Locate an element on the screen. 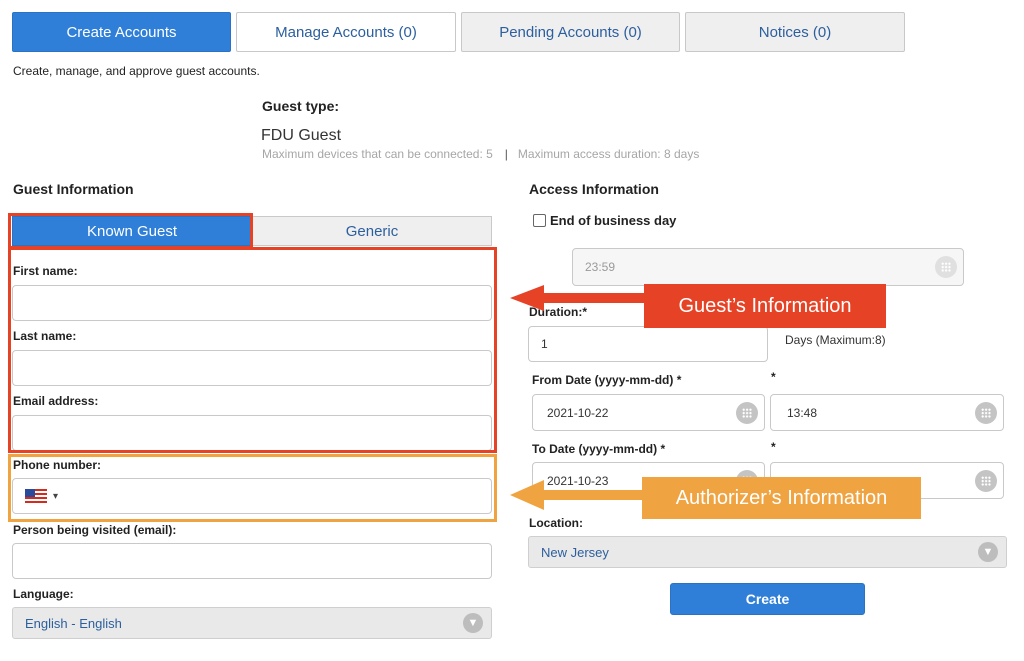  language-value: English - English is located at coordinates (73, 623).